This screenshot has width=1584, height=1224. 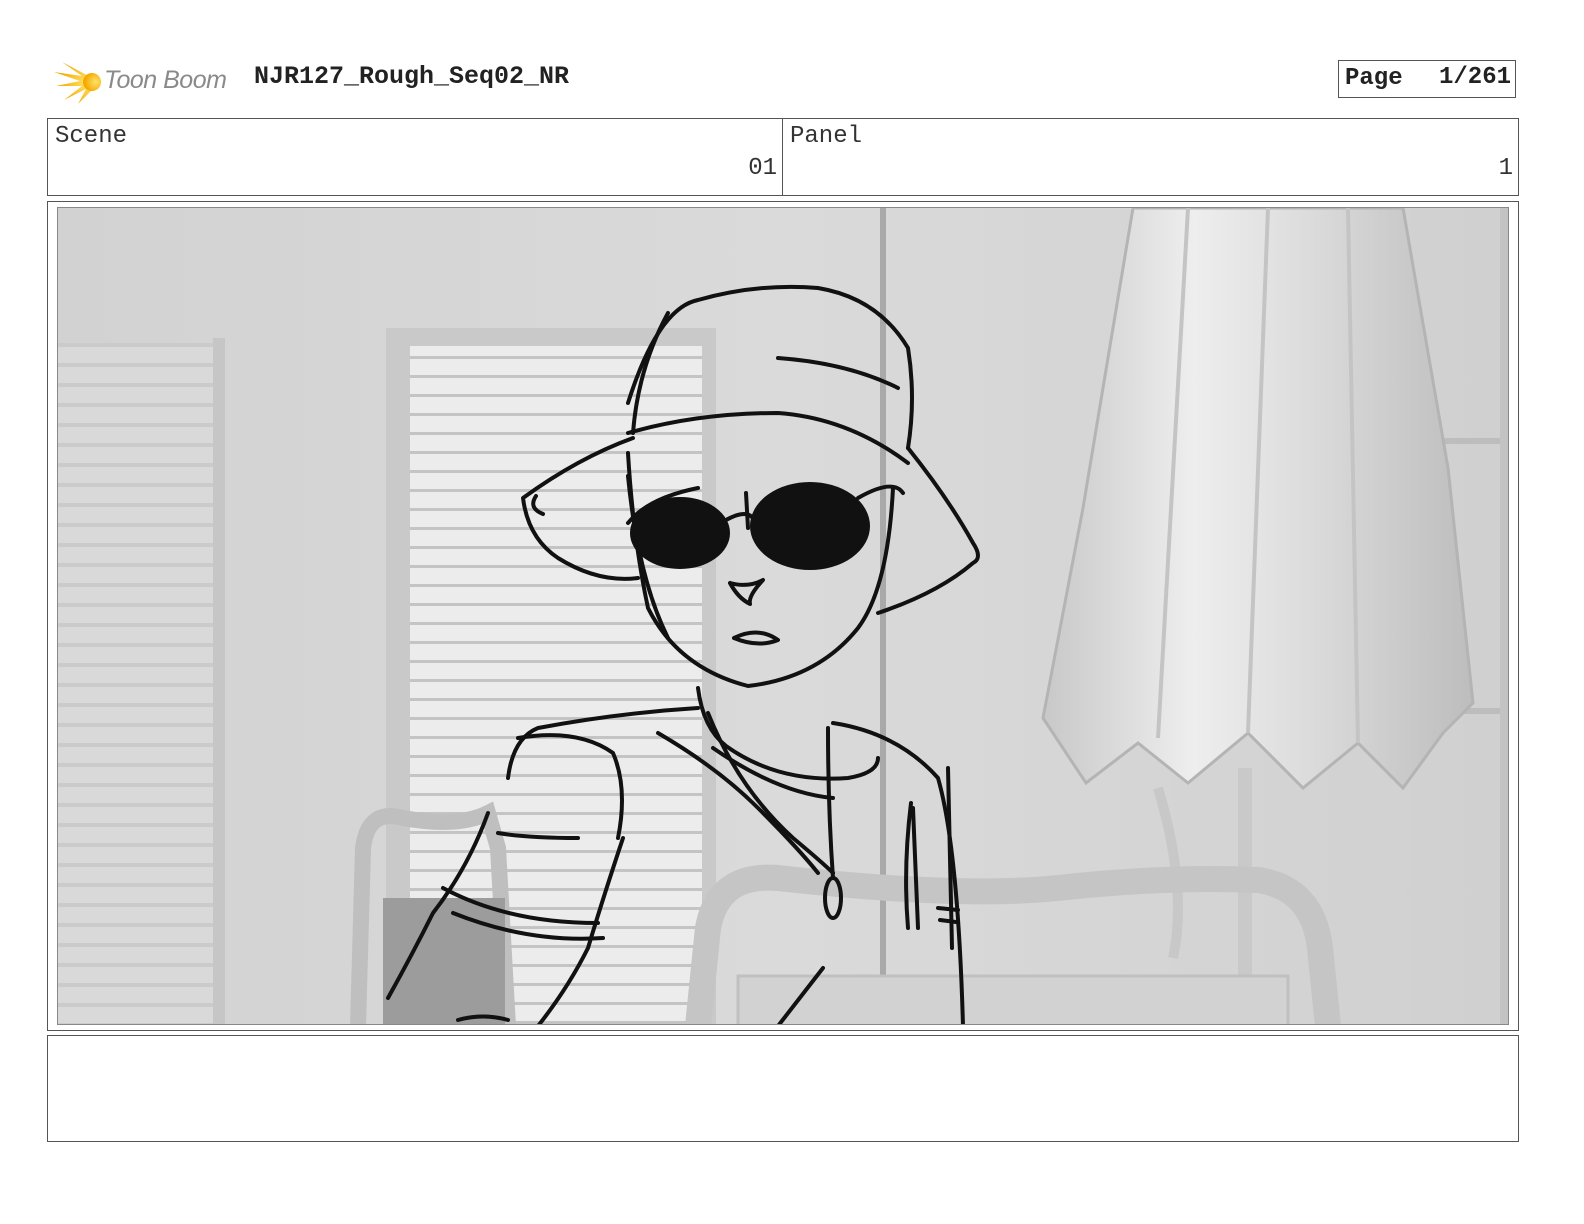 I want to click on page-indicator: Page 1/261, so click(x=1427, y=79).